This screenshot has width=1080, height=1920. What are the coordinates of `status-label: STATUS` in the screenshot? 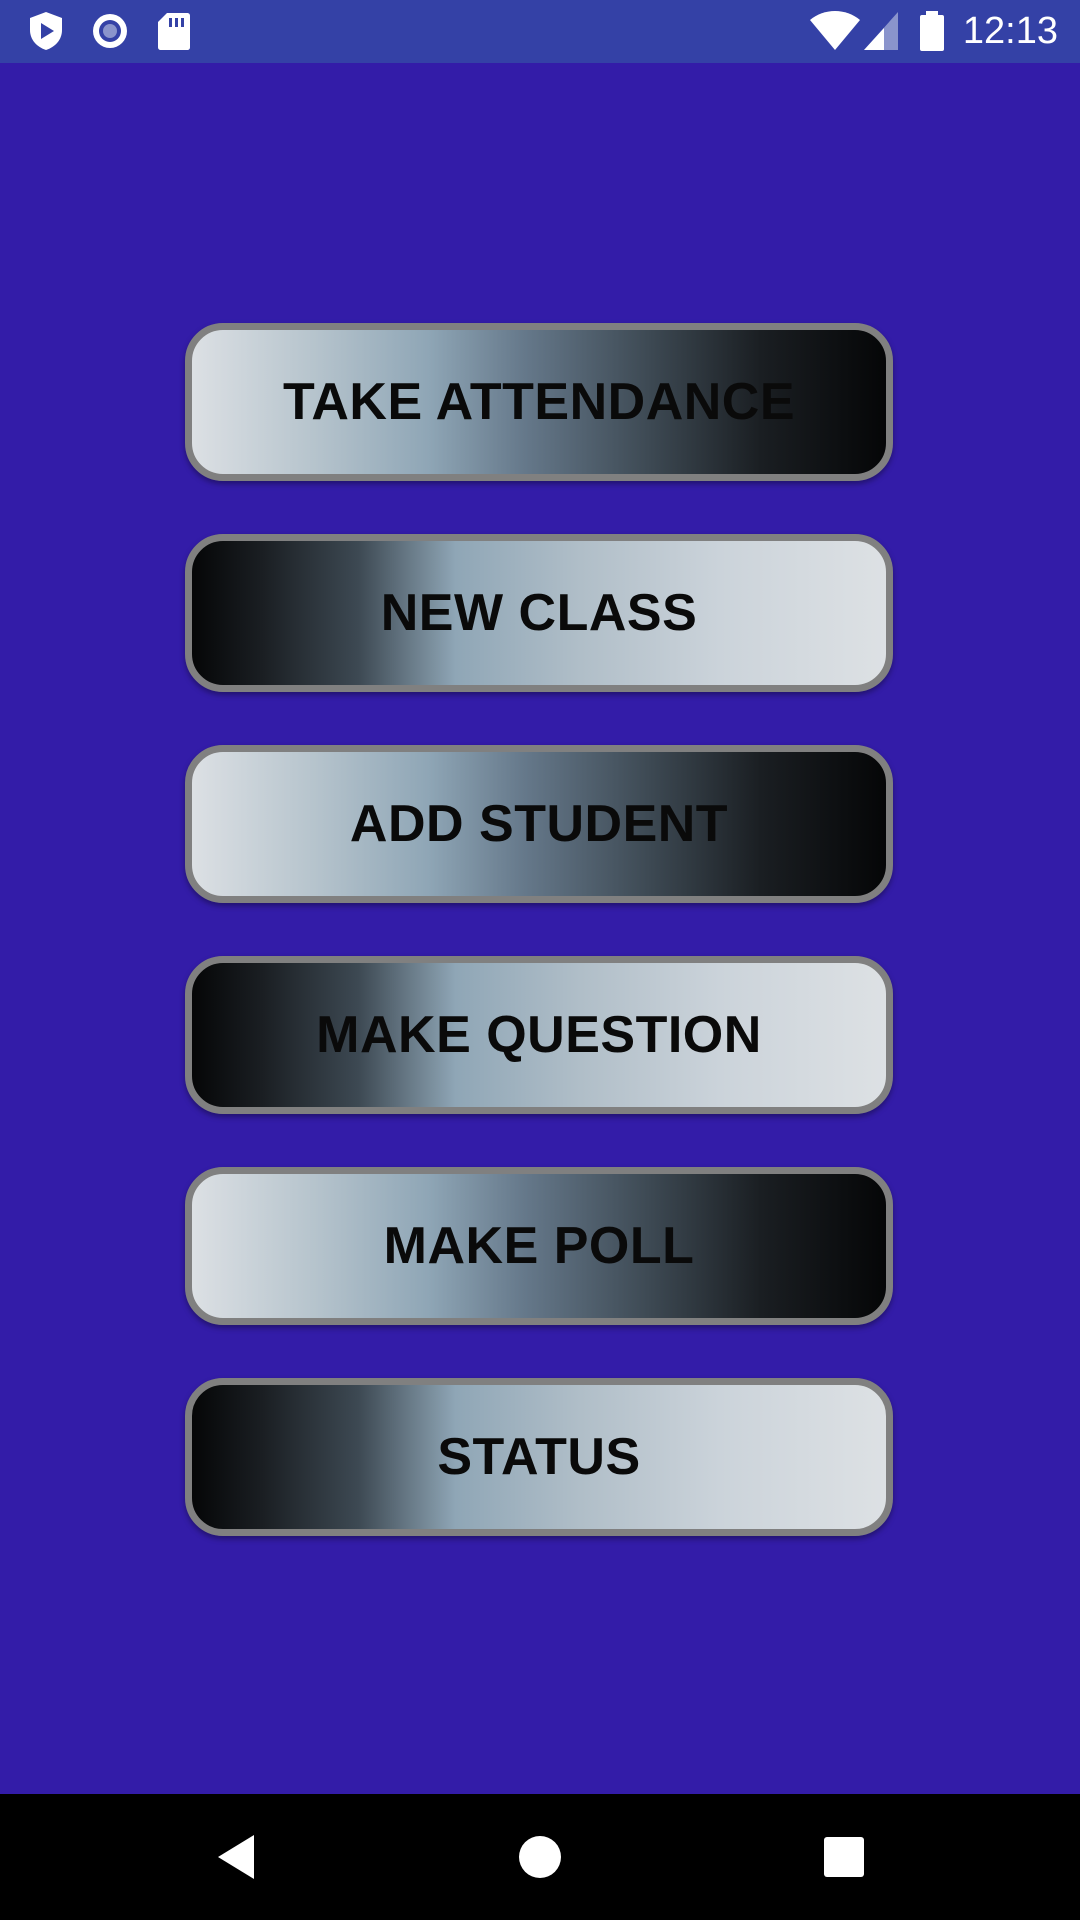 It's located at (539, 1457).